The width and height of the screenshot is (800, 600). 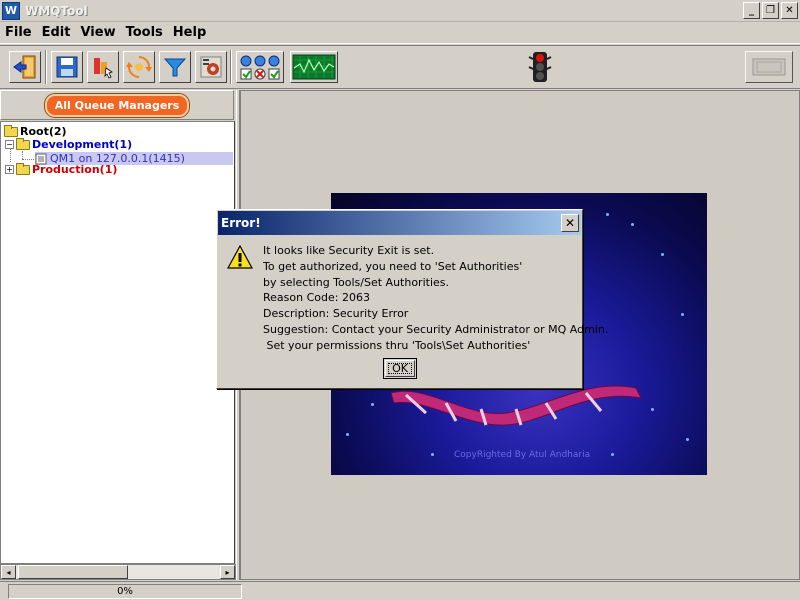 I want to click on tree-development: − Development(1), so click(x=69, y=144).